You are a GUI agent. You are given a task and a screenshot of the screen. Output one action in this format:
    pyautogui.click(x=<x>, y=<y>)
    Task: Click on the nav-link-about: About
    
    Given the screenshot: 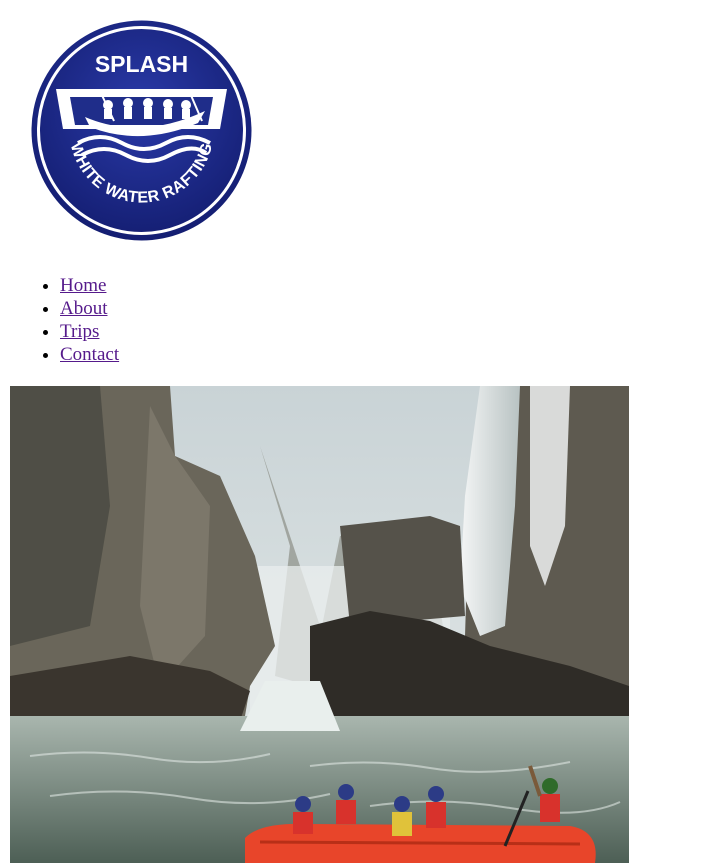 What is the action you would take?
    pyautogui.click(x=84, y=308)
    